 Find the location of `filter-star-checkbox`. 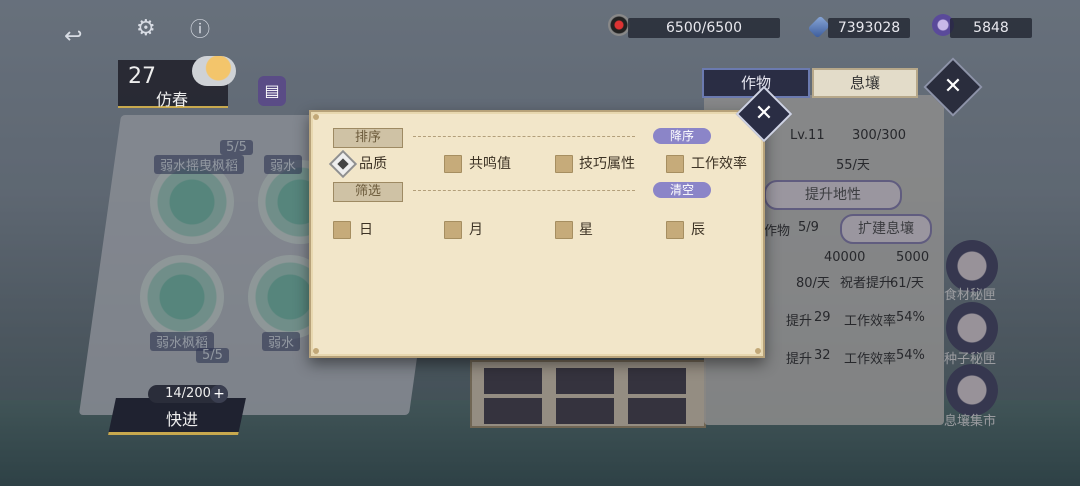

filter-star-checkbox is located at coordinates (564, 230).